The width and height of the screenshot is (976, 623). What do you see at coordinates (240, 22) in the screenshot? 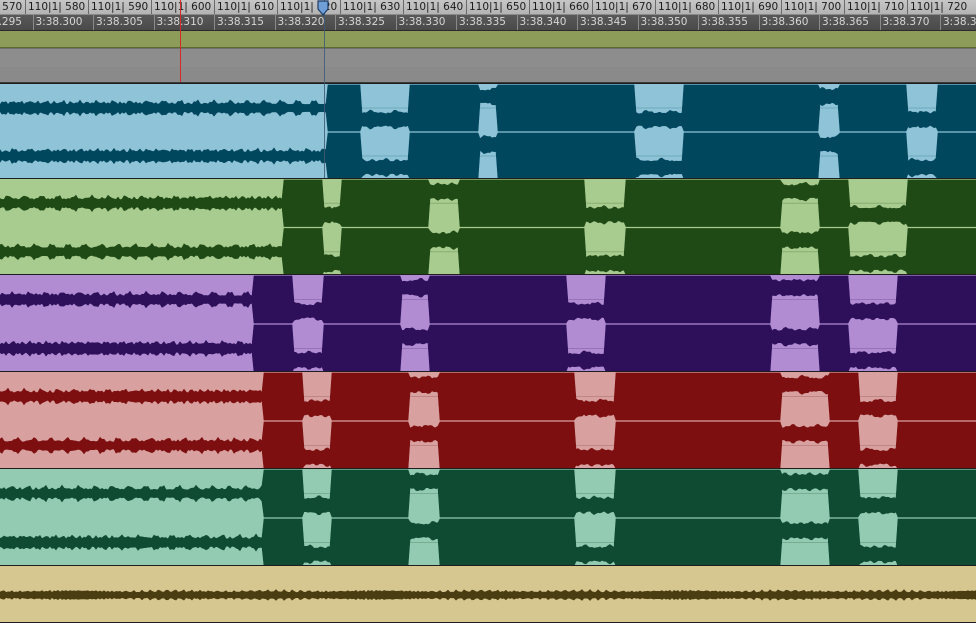
I see `time-tick-label: 3:38.315` at bounding box center [240, 22].